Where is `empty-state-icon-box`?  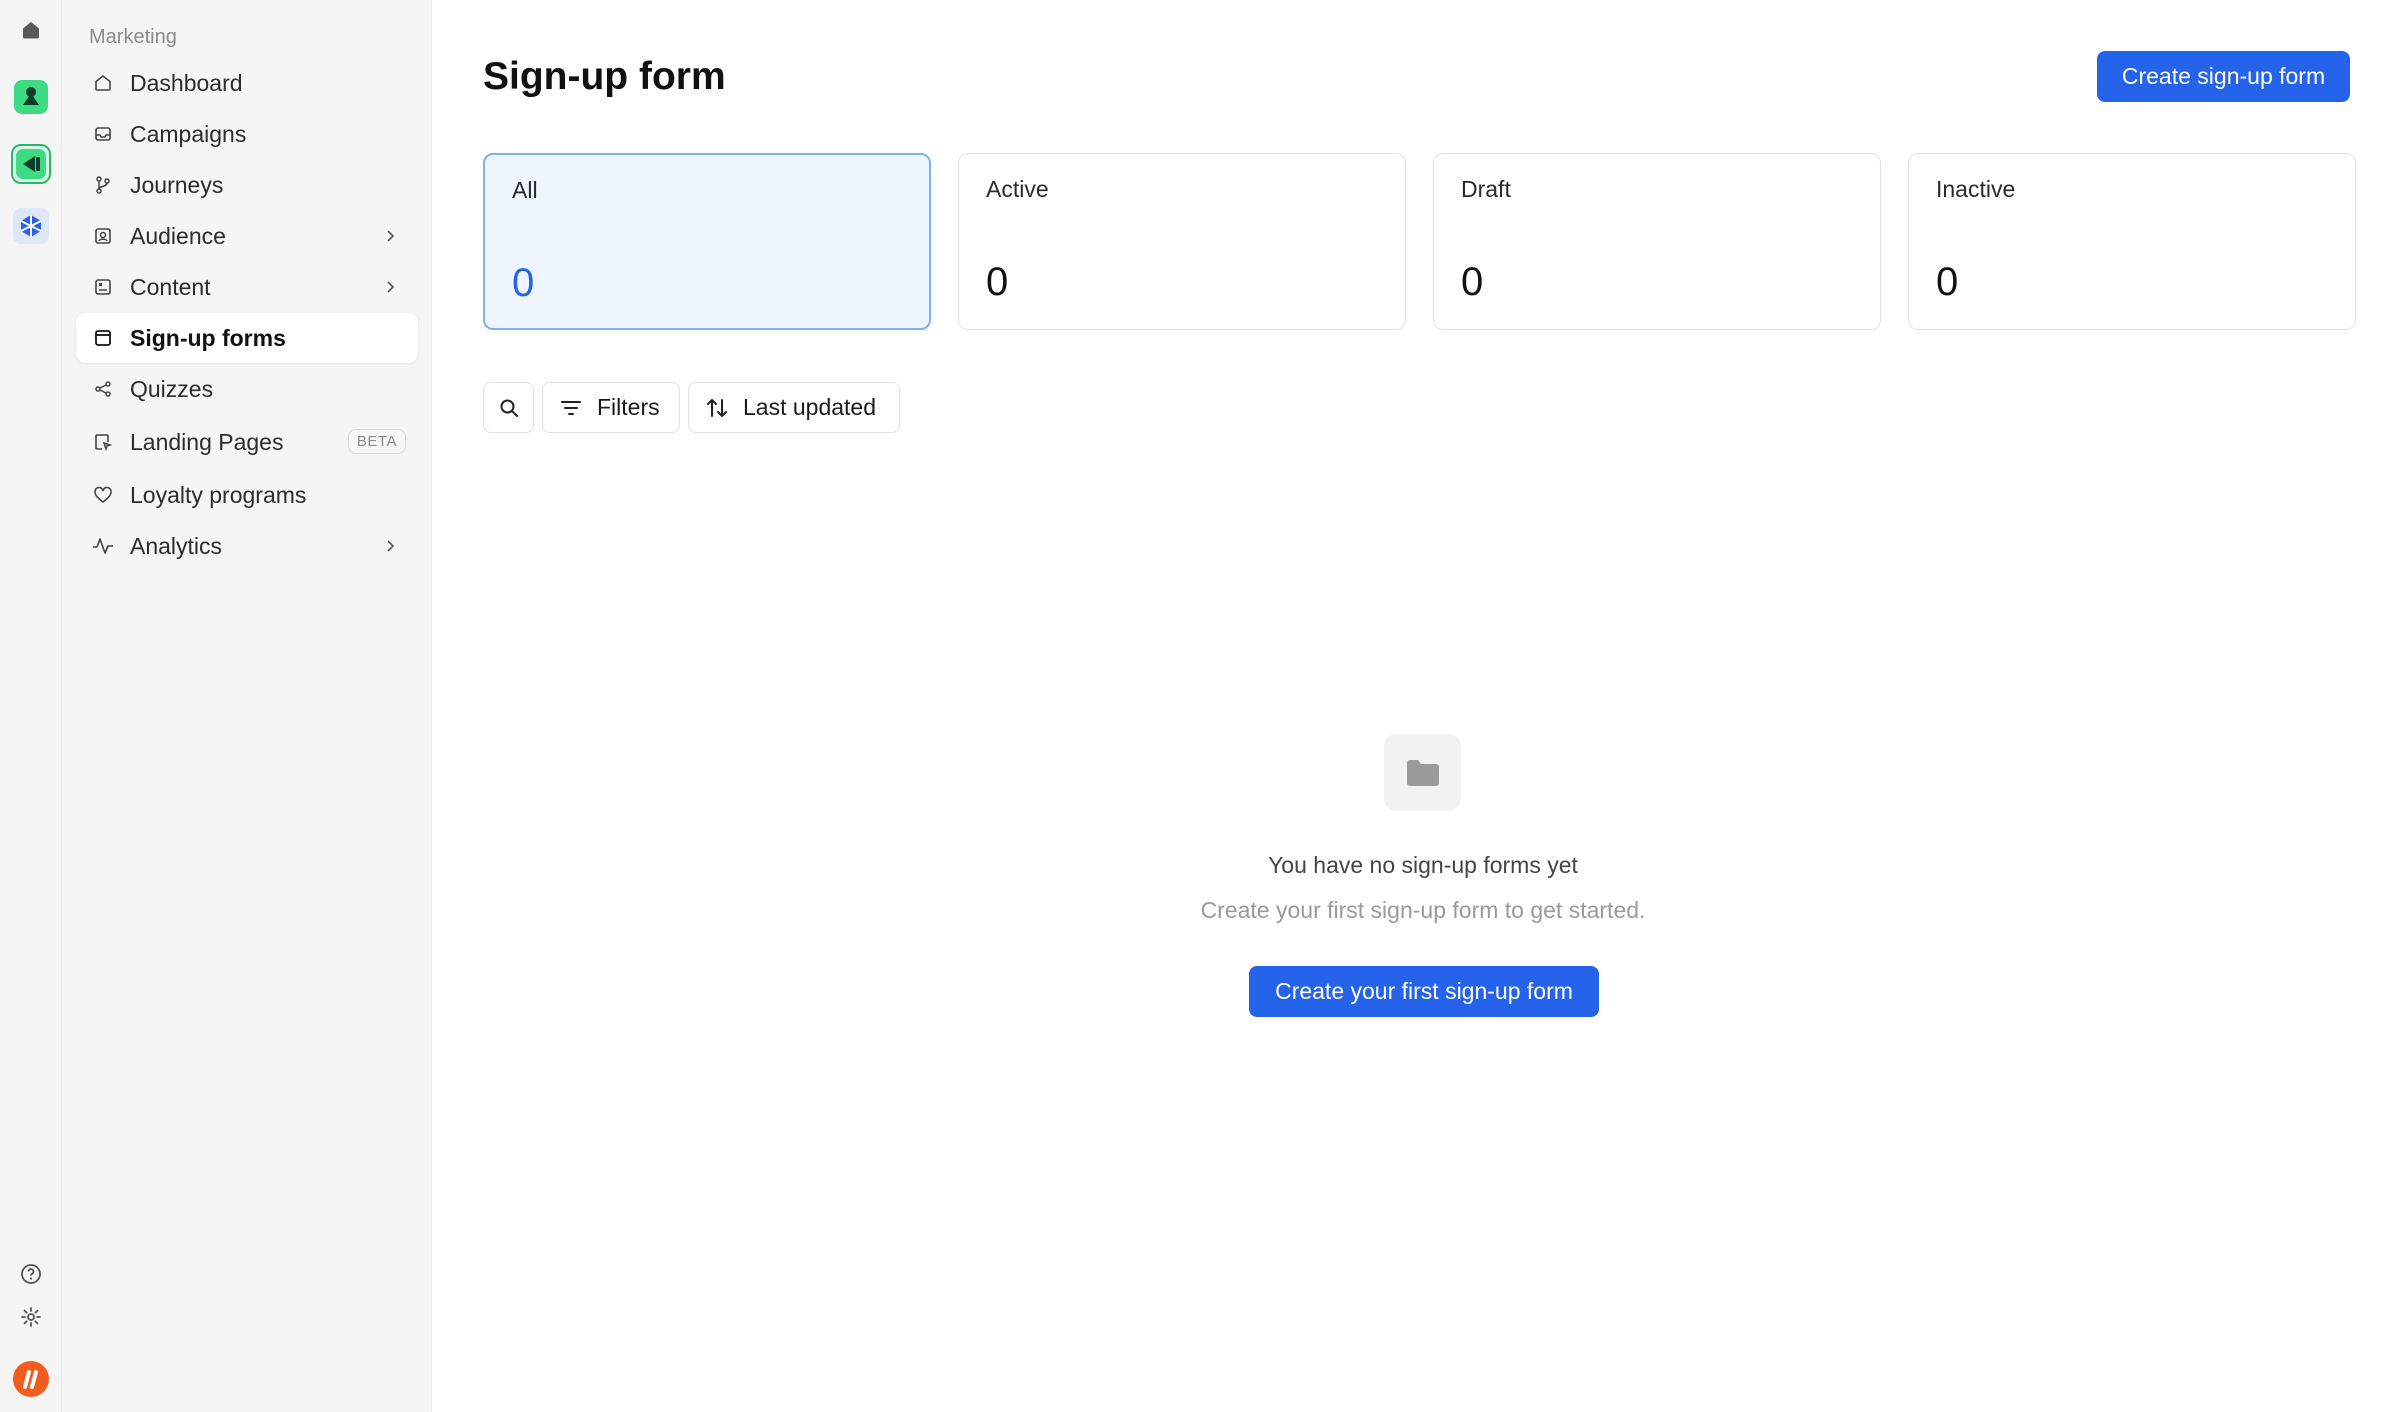
empty-state-icon-box is located at coordinates (1422, 772).